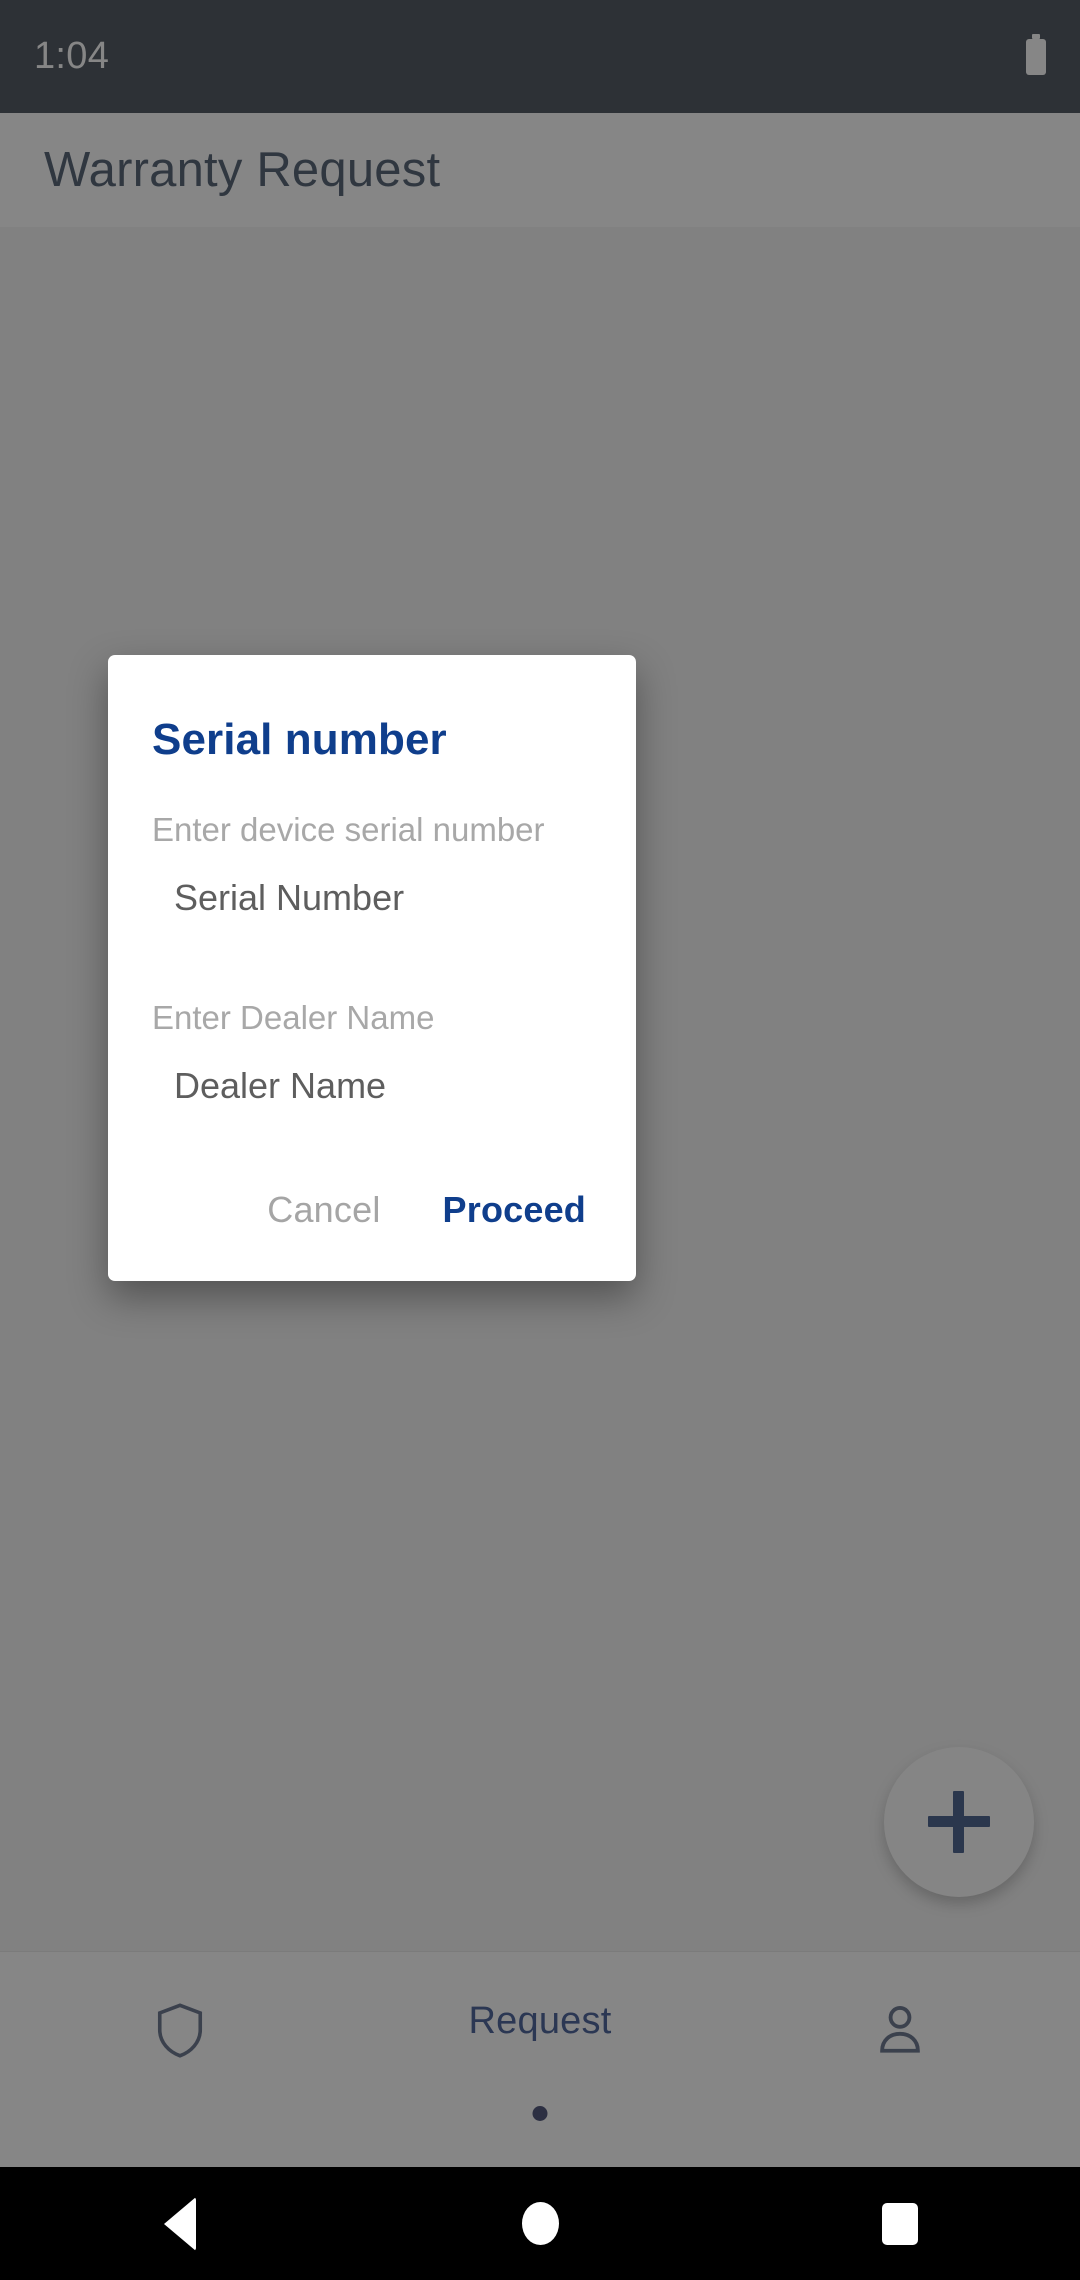 Image resolution: width=1080 pixels, height=2280 pixels. Describe the element at coordinates (323, 1210) in the screenshot. I see `cancel-button: Cancel` at that location.